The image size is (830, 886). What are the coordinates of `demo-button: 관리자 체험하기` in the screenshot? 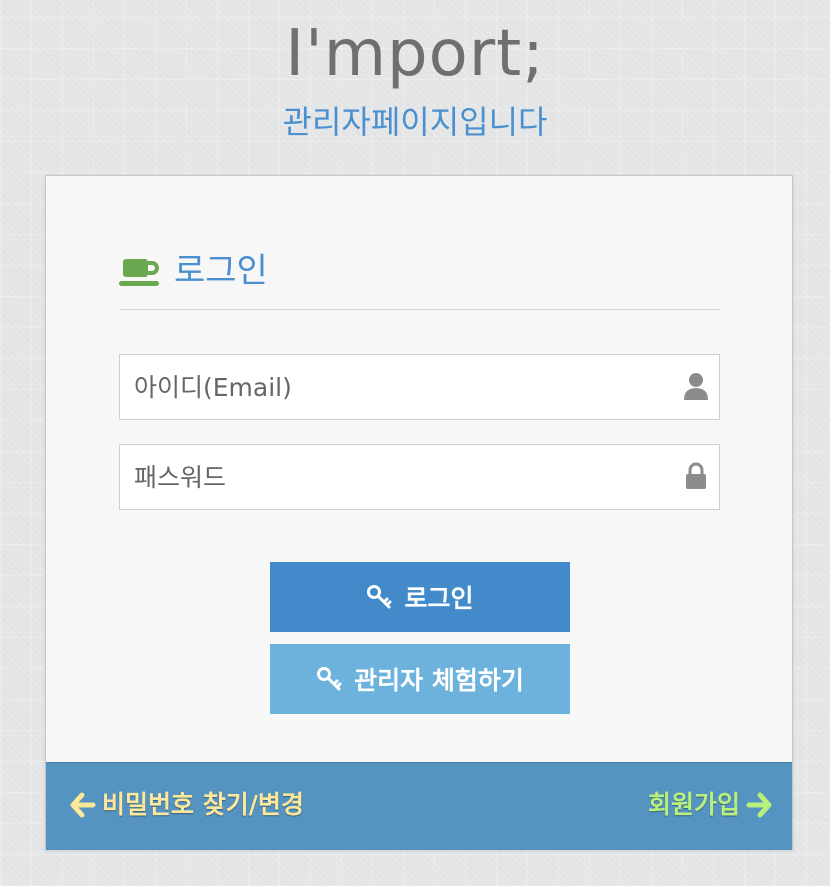 It's located at (420, 679).